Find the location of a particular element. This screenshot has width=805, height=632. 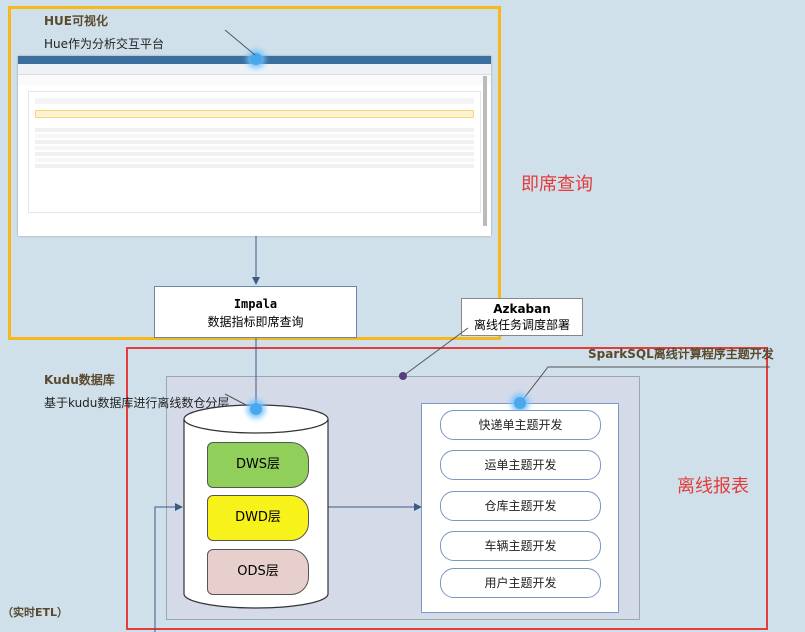

kudu-marker is located at coordinates (256, 409).